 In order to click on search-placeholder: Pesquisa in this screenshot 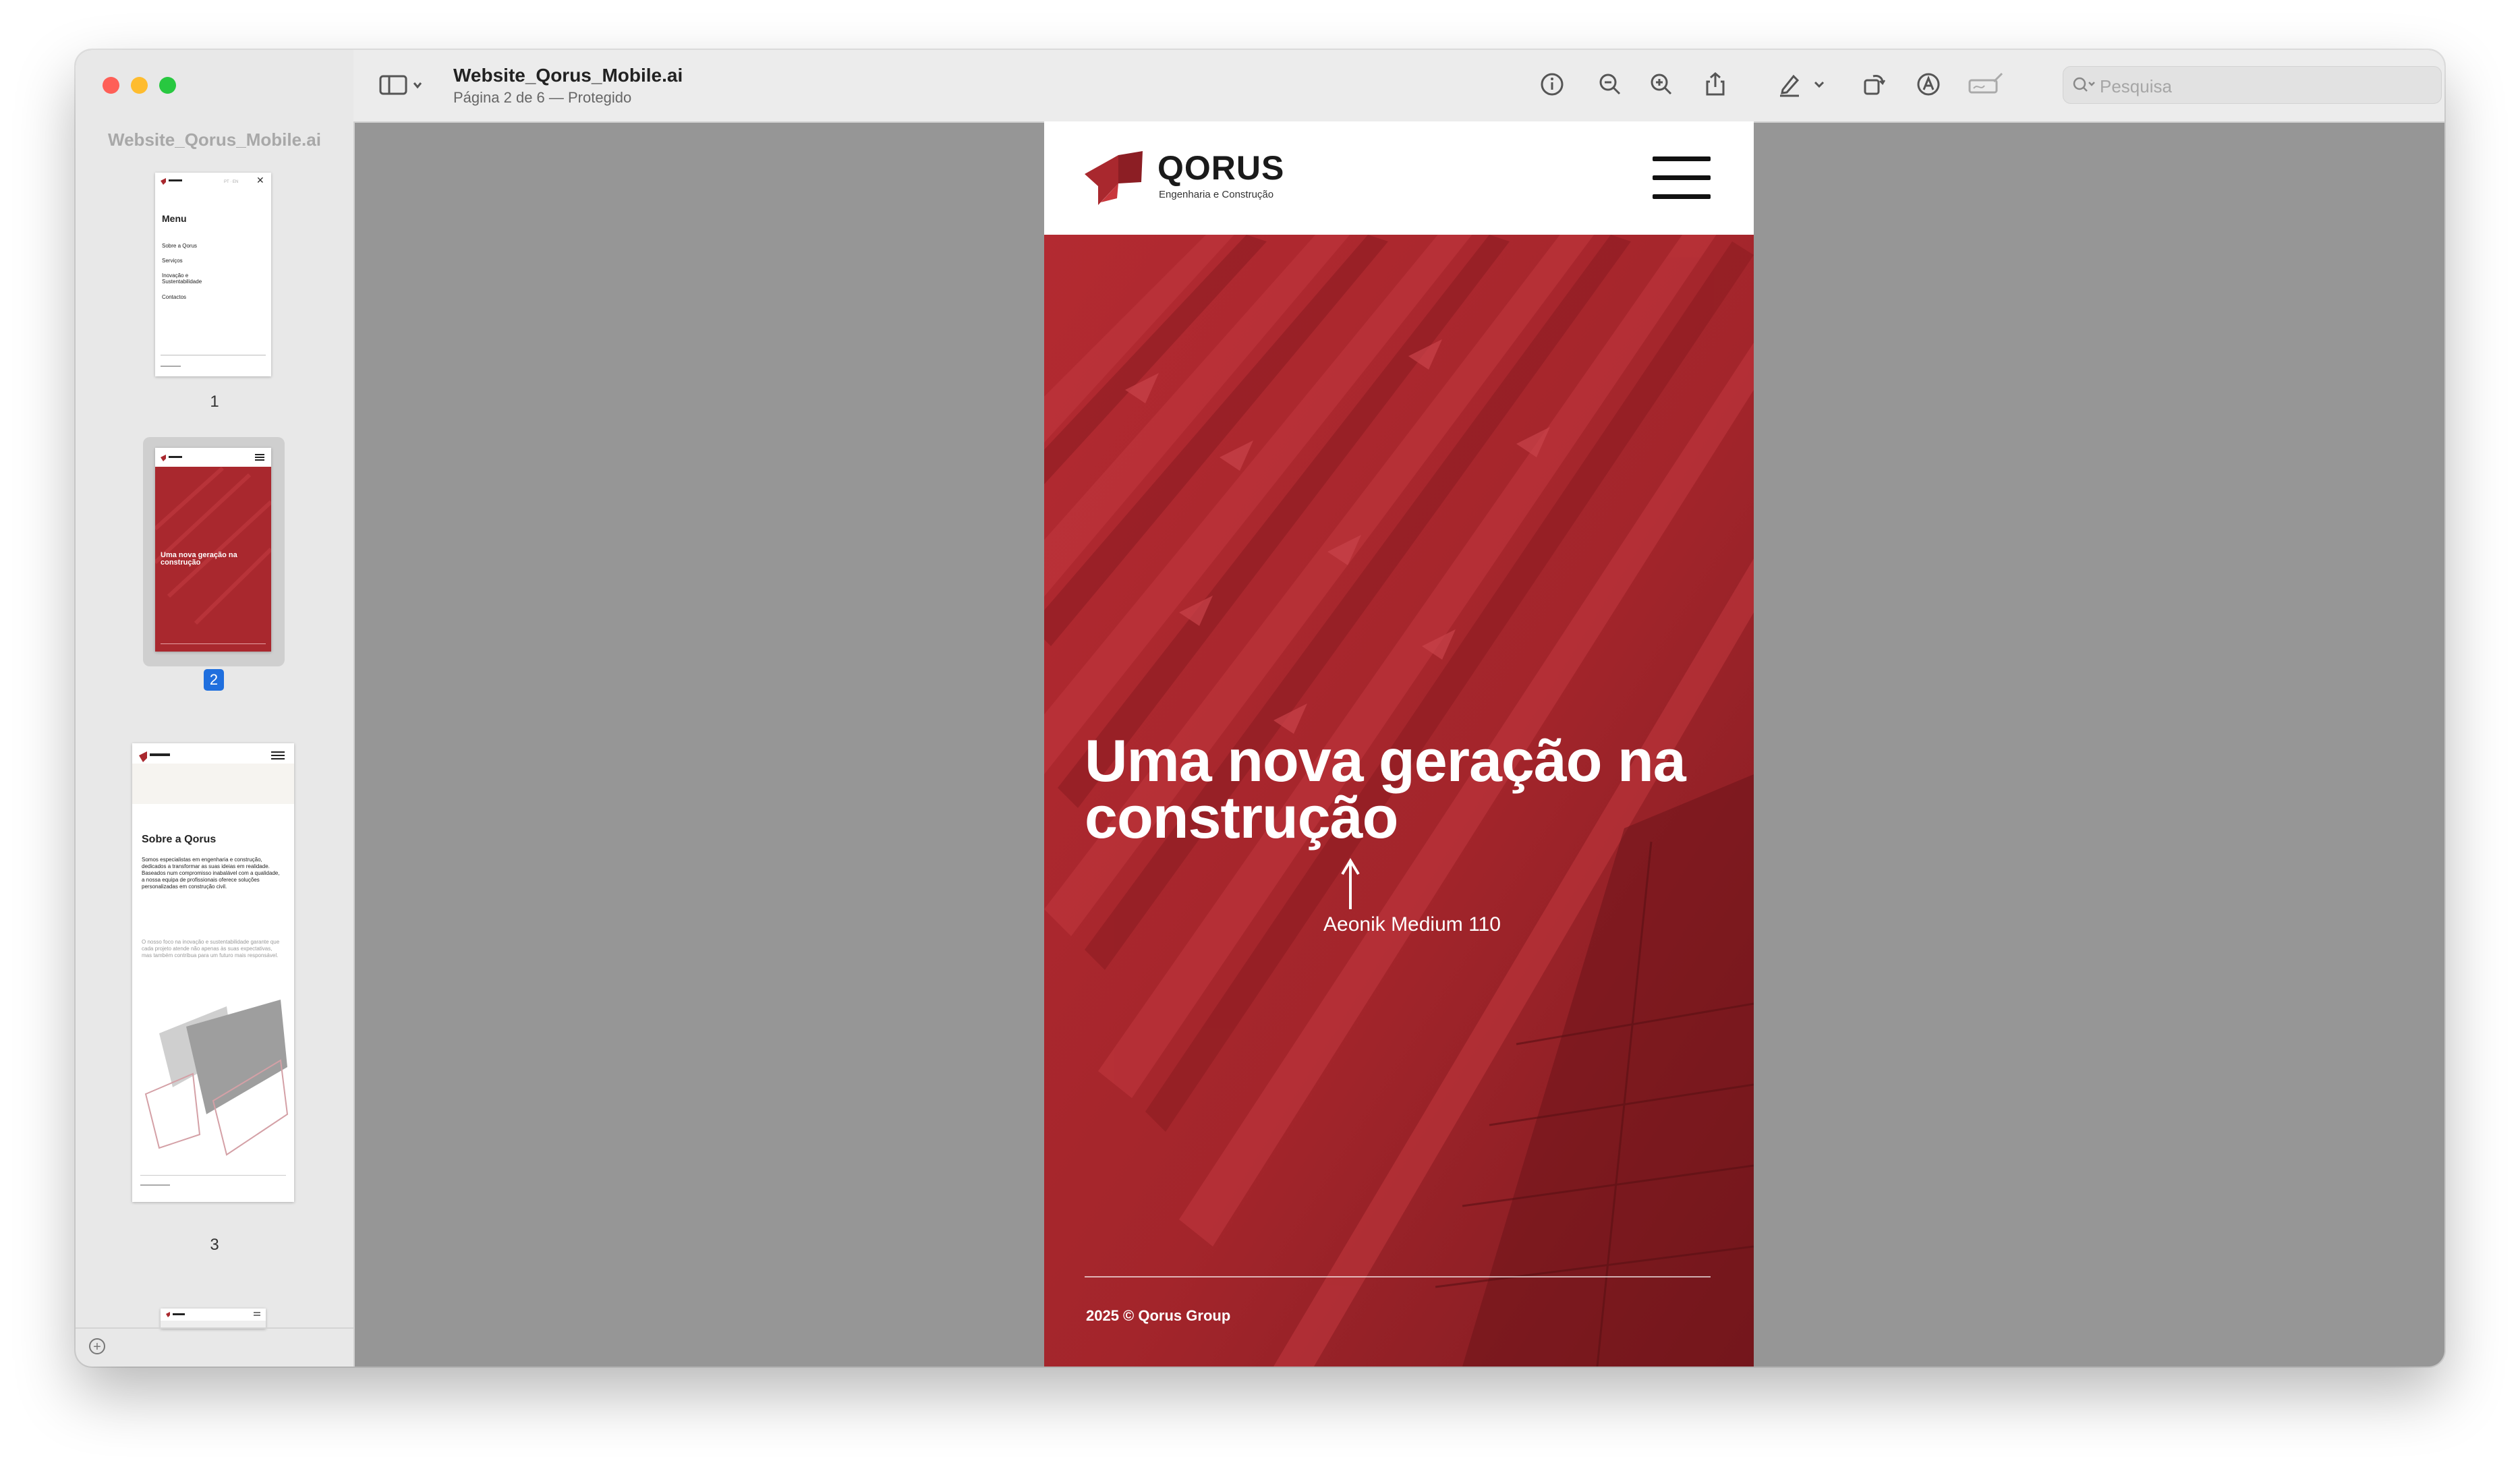, I will do `click(2136, 86)`.